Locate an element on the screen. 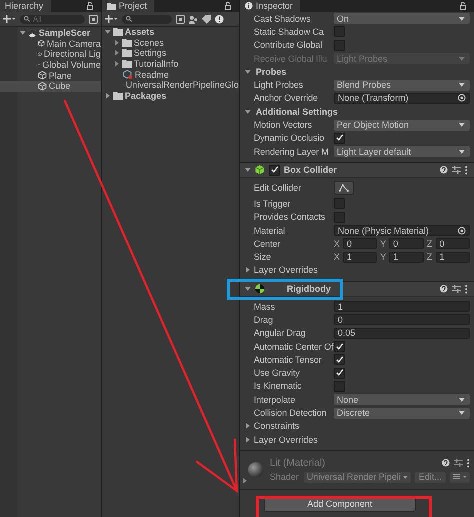 This screenshot has width=474, height=517. project-tab: Project is located at coordinates (128, 6).